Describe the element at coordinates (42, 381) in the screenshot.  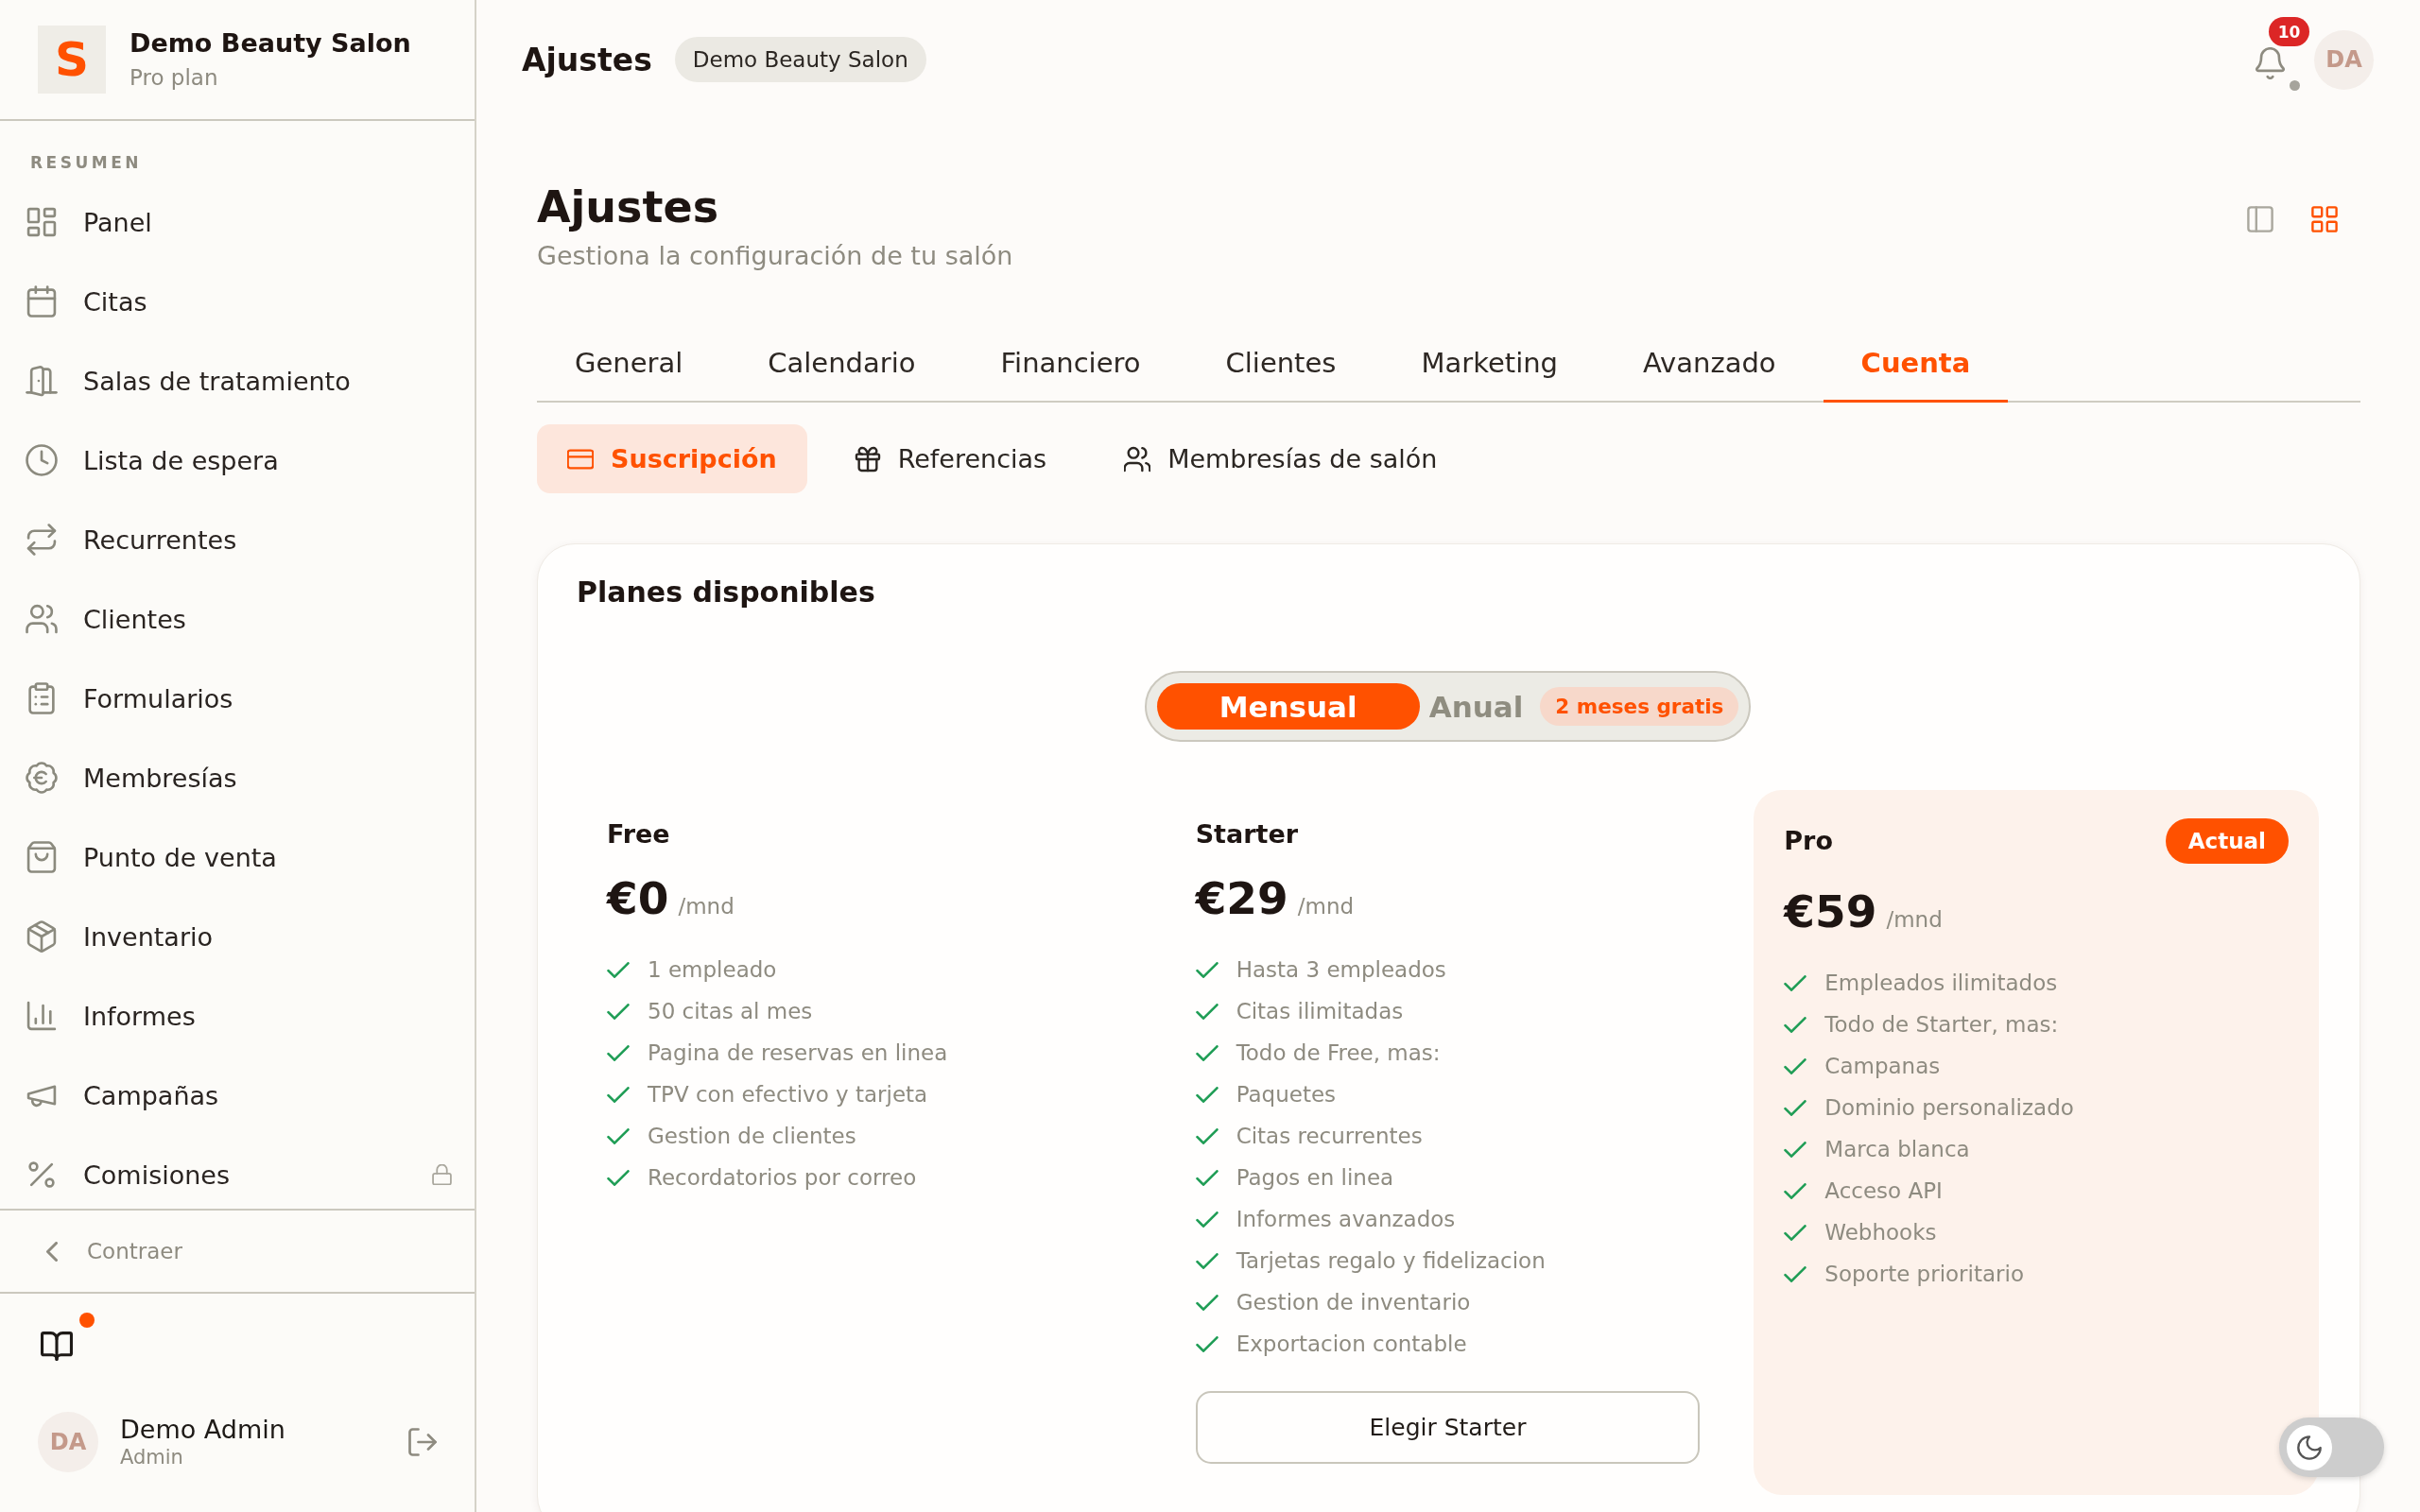
I see `door-icon` at that location.